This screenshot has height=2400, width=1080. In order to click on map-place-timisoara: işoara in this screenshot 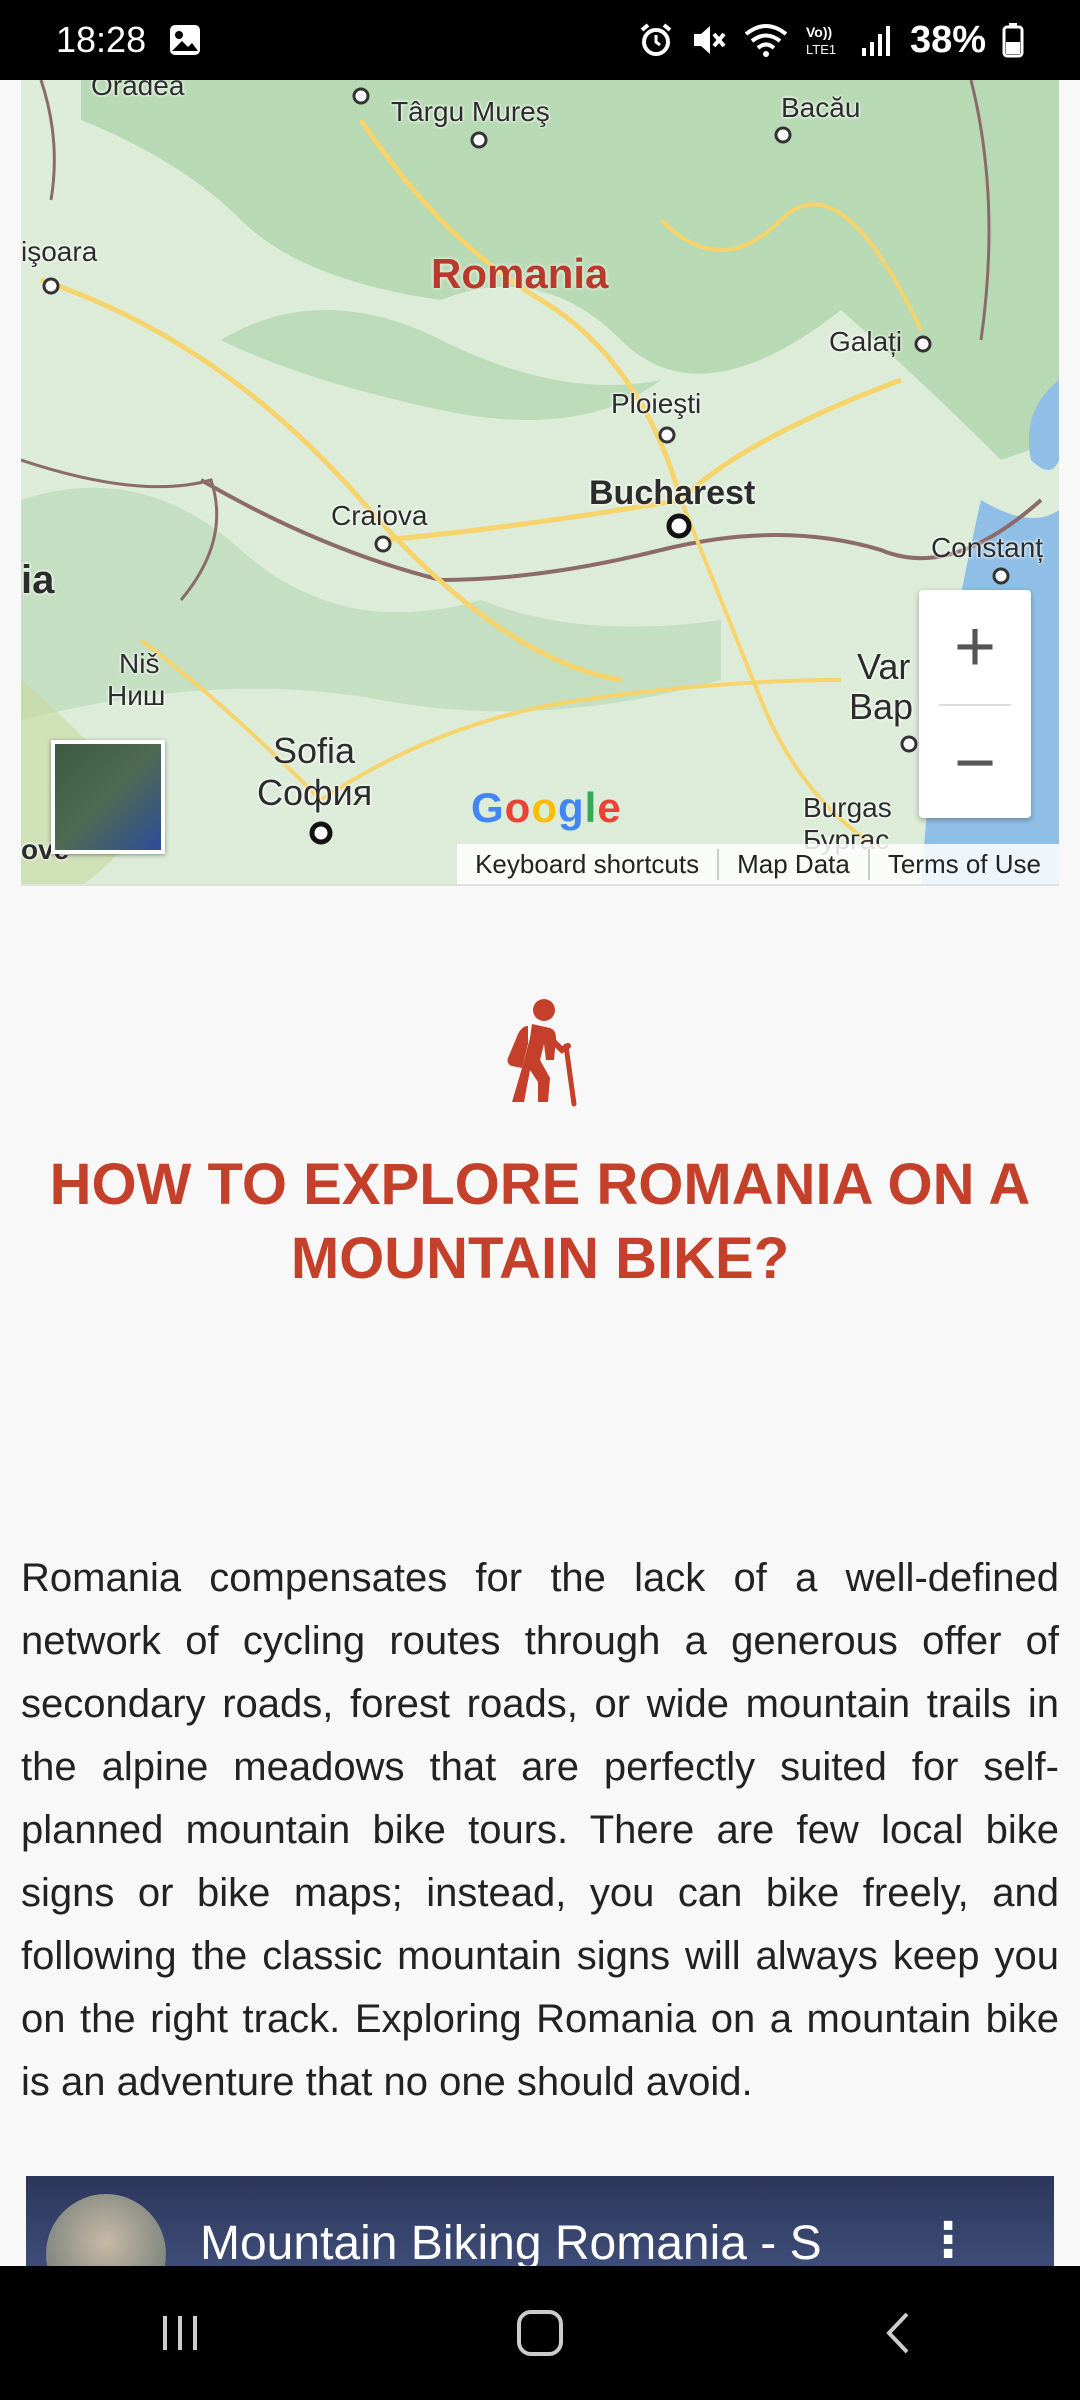, I will do `click(59, 251)`.